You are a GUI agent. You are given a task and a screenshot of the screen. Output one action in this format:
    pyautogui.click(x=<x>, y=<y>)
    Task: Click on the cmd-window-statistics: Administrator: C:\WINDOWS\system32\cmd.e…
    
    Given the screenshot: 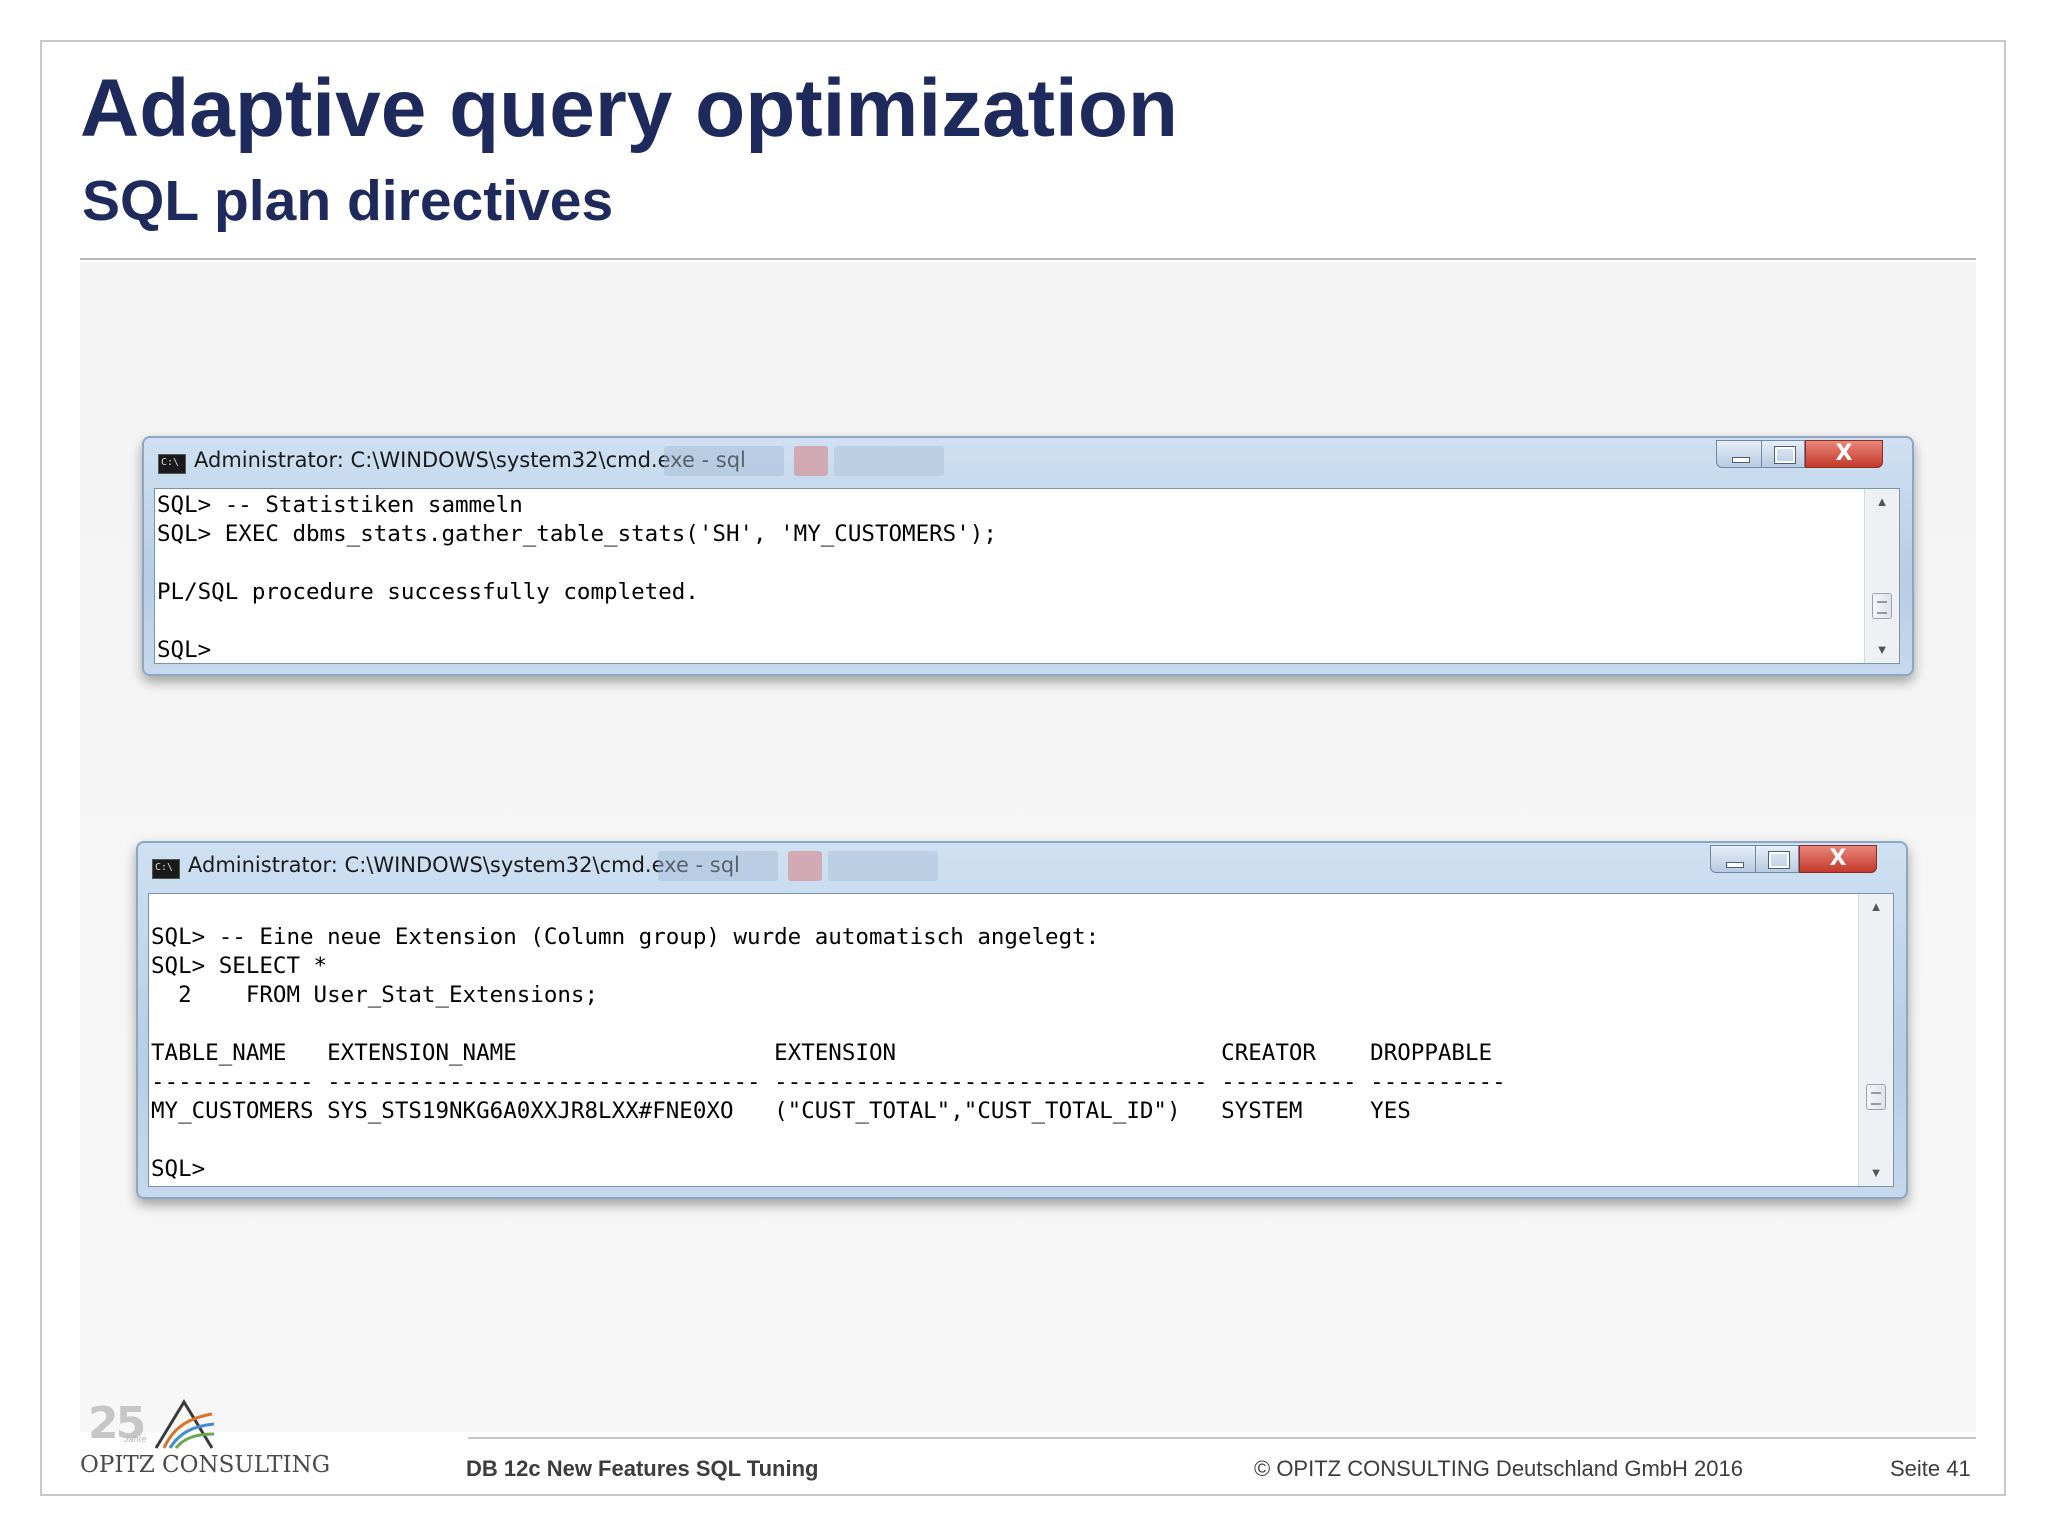 What is the action you would take?
    pyautogui.click(x=1028, y=556)
    